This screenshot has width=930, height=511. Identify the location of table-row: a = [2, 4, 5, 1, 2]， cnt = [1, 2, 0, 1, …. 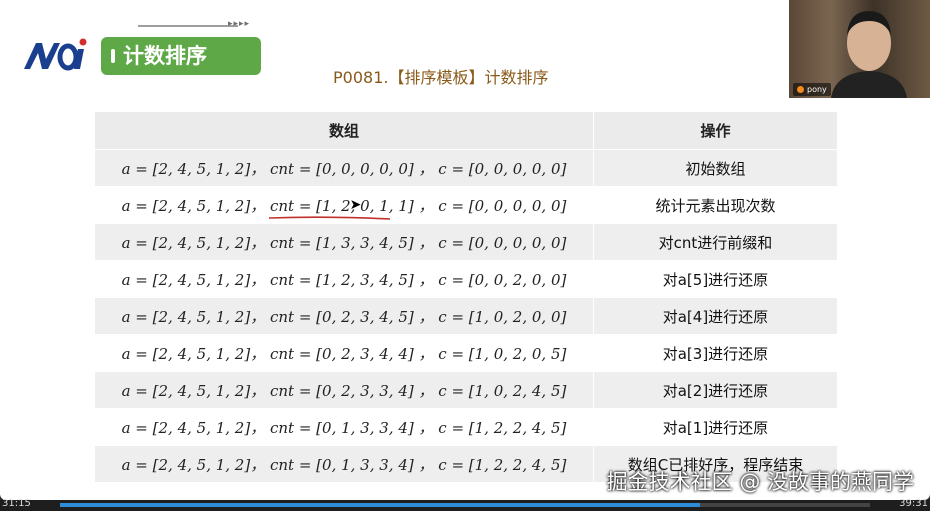
(466, 205).